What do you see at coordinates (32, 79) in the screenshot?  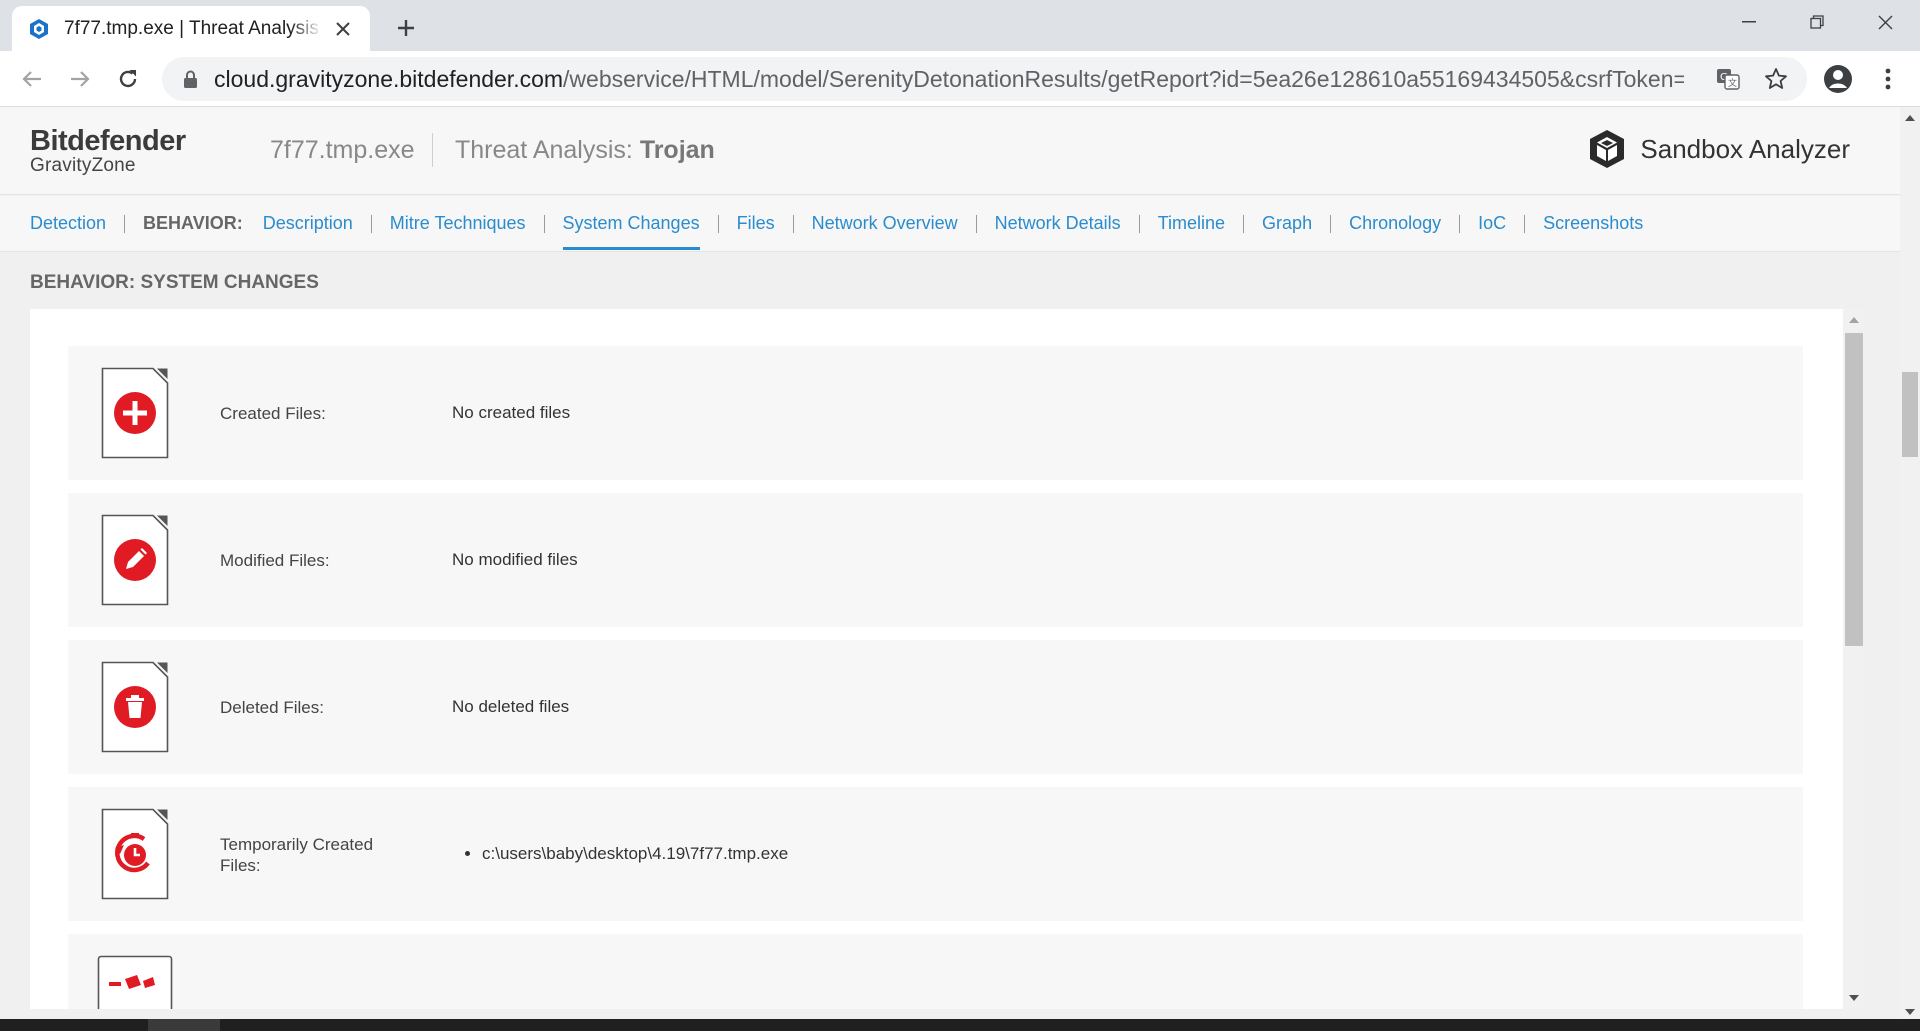 I see `back-icon` at bounding box center [32, 79].